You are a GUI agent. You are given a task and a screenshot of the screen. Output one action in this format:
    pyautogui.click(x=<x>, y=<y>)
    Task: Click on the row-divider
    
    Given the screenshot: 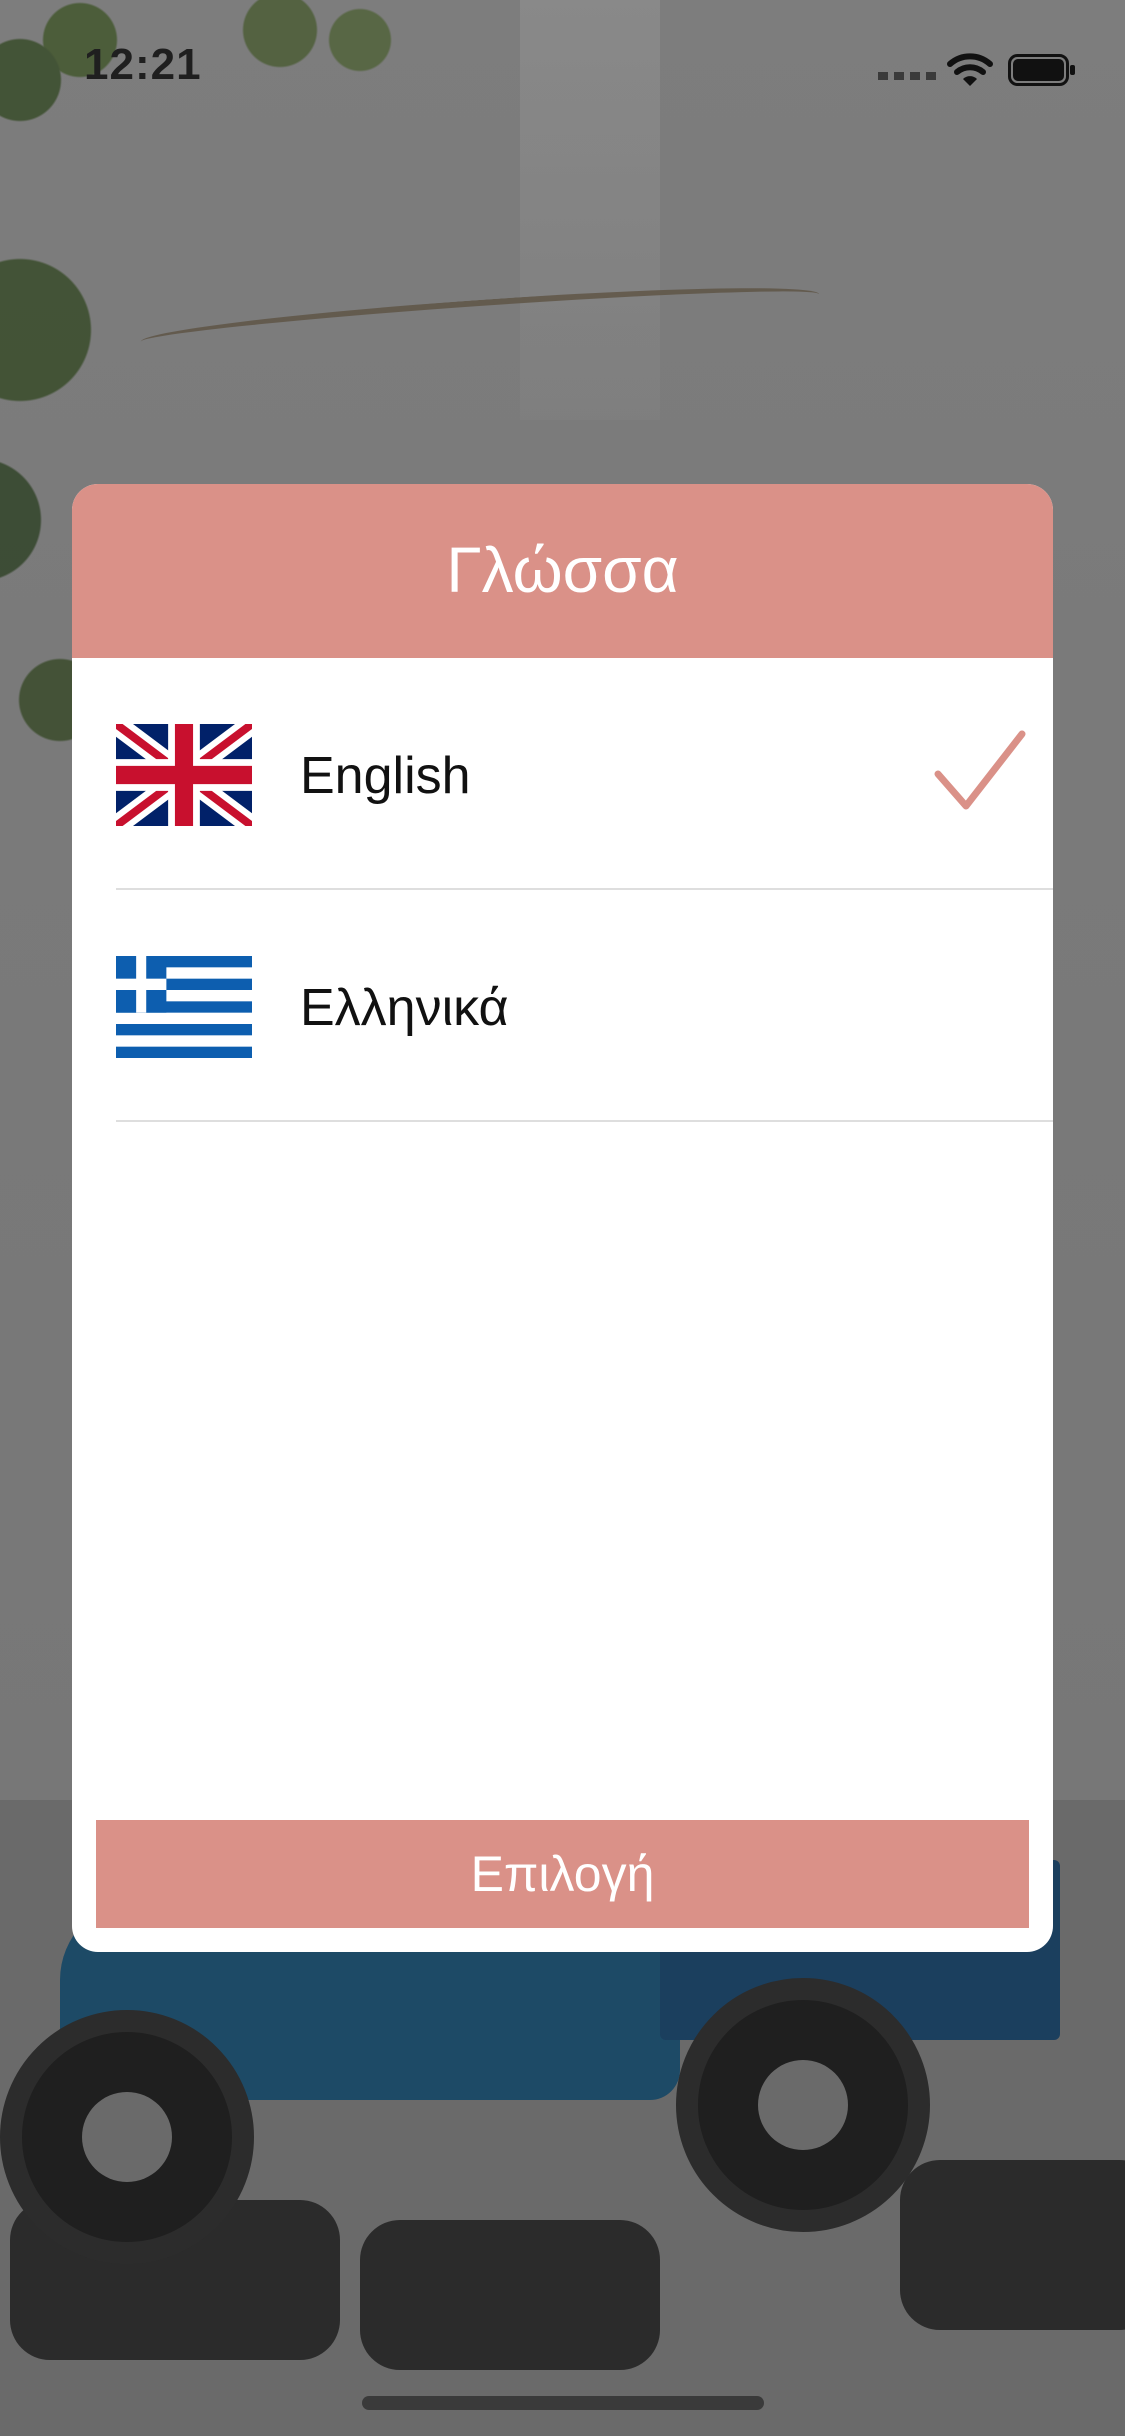 What is the action you would take?
    pyautogui.click(x=584, y=1121)
    